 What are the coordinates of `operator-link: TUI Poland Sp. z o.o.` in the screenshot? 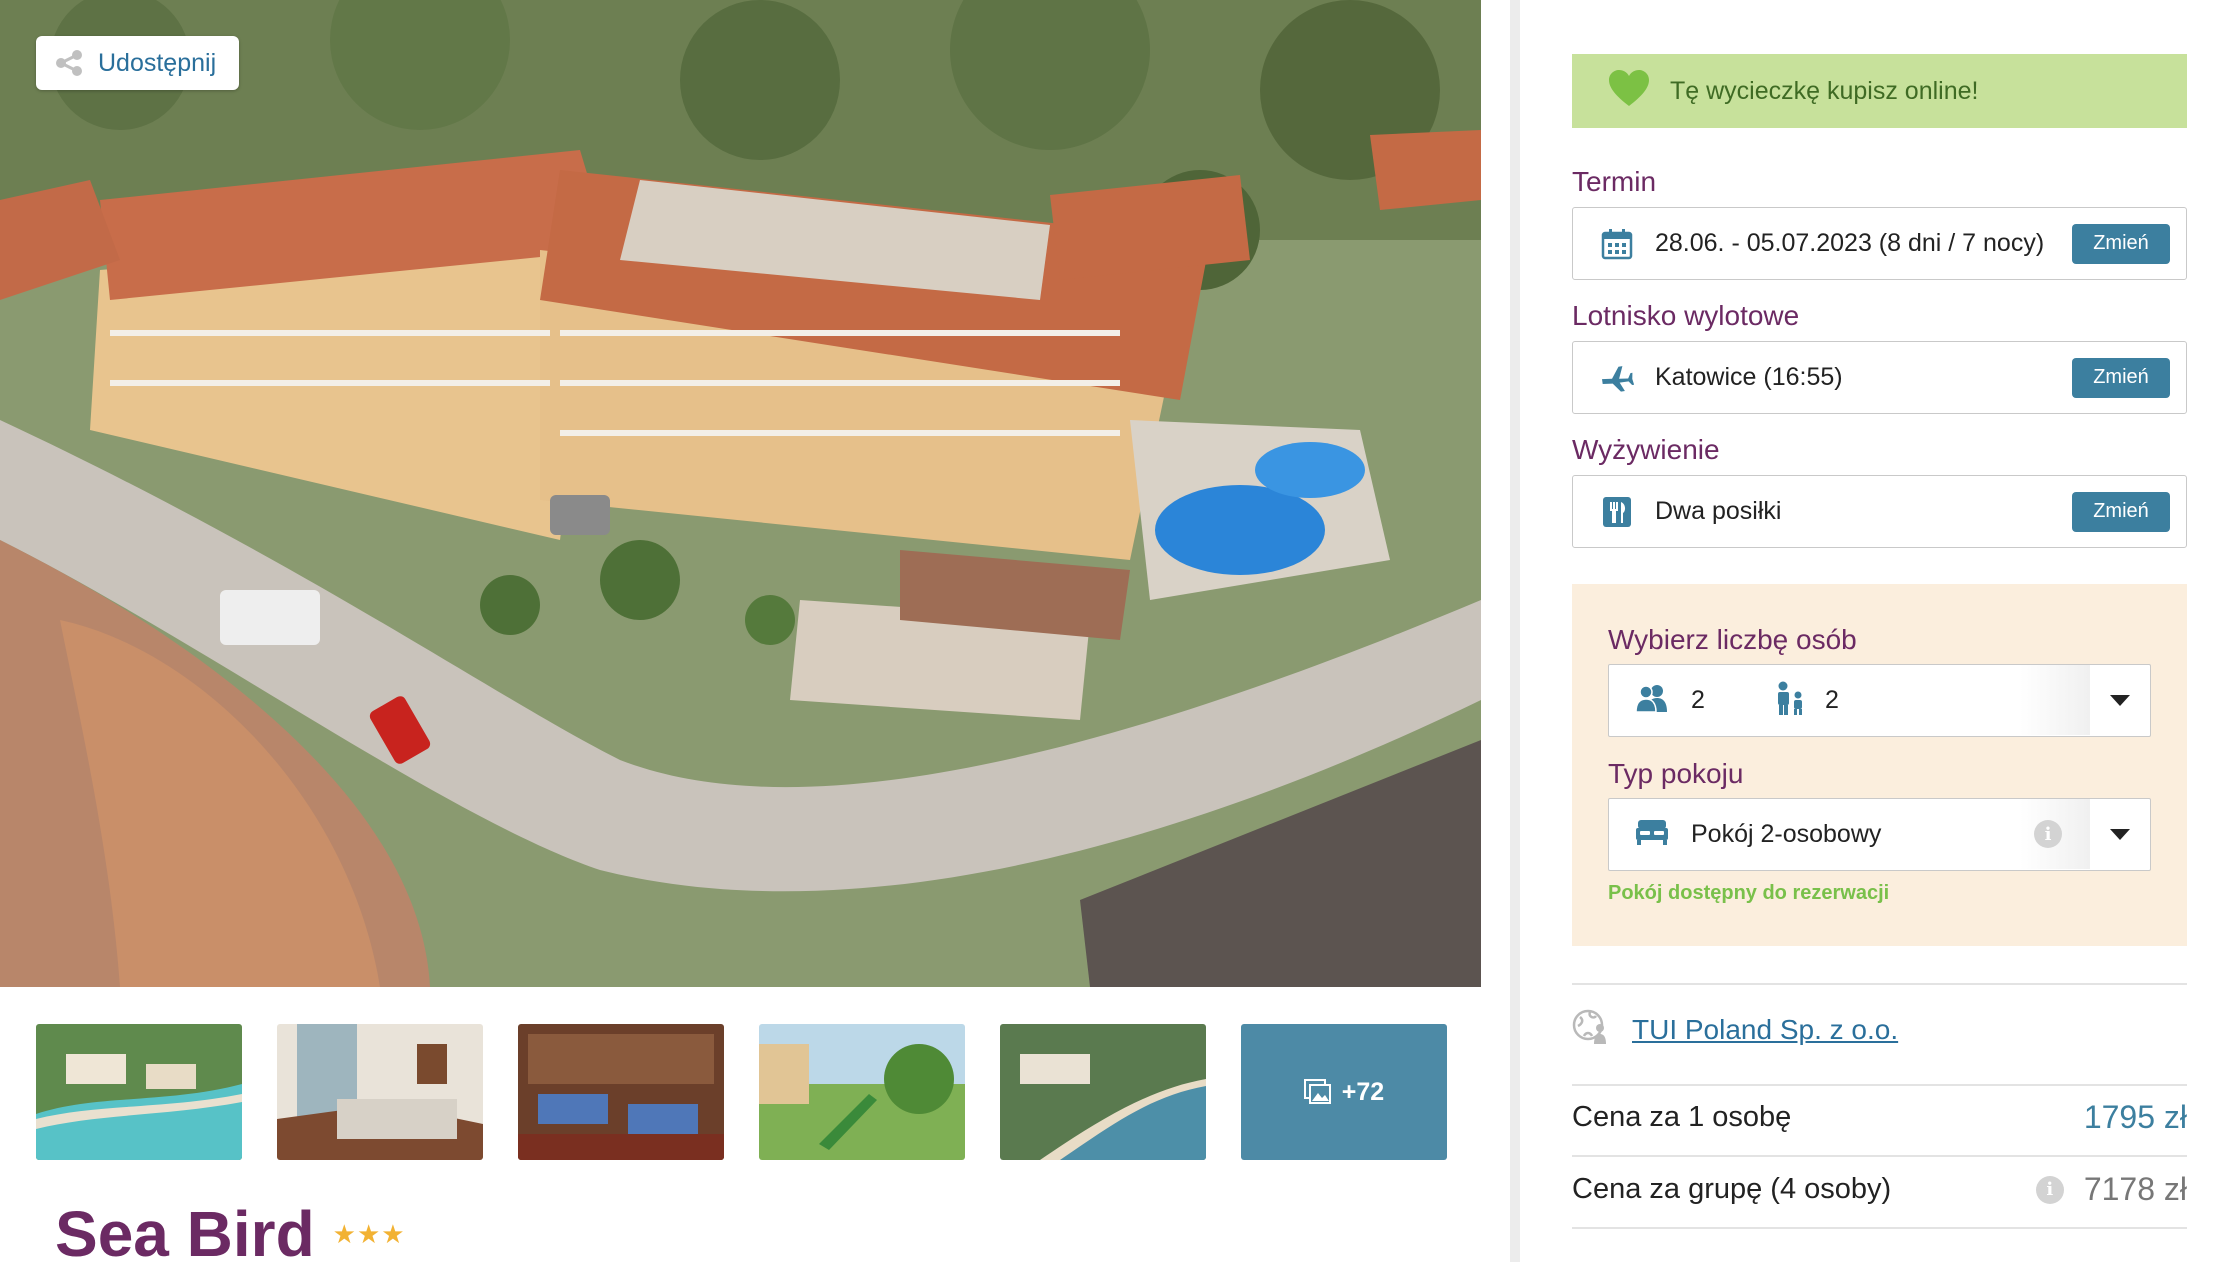 It's located at (1765, 1030).